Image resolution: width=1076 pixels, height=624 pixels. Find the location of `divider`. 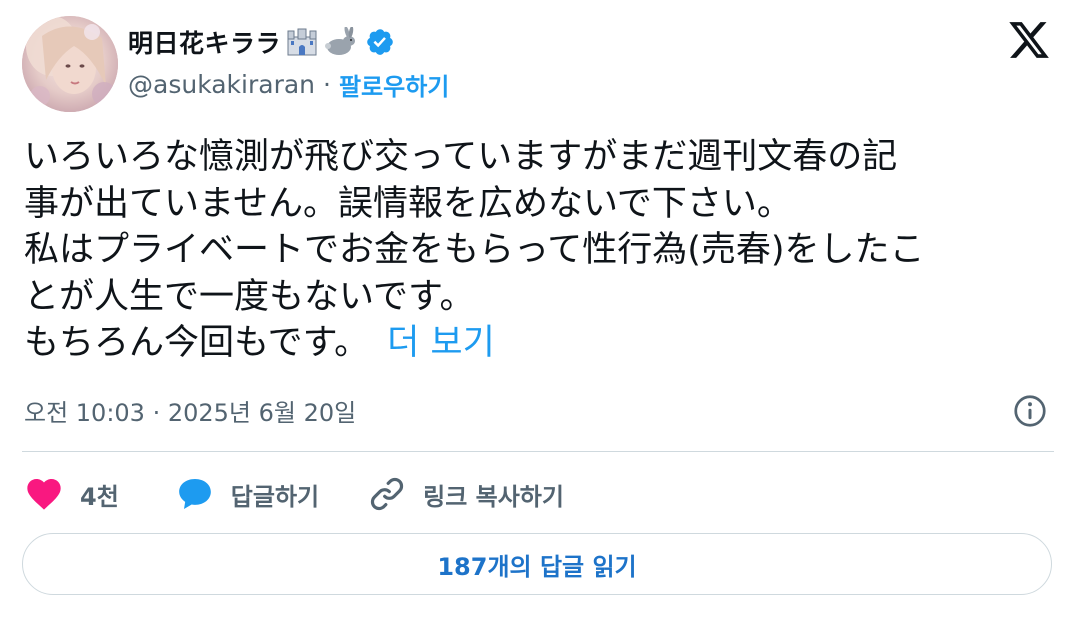

divider is located at coordinates (538, 451).